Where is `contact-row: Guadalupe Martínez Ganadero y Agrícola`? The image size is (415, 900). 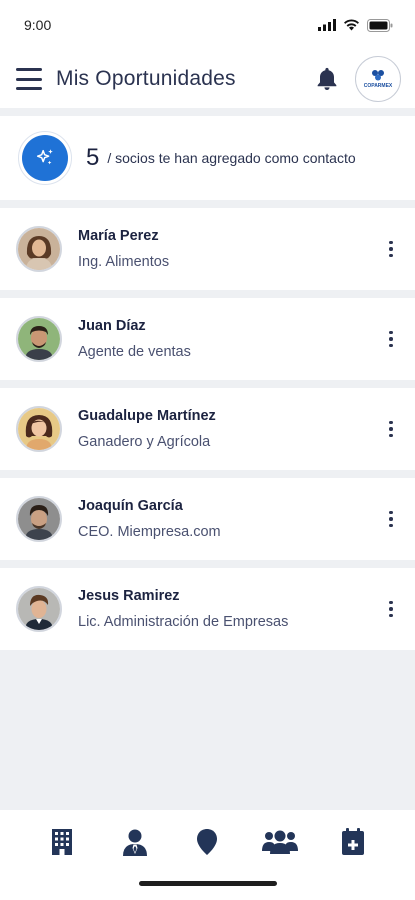 contact-row: Guadalupe Martínez Ganadero y Agrícola is located at coordinates (207, 429).